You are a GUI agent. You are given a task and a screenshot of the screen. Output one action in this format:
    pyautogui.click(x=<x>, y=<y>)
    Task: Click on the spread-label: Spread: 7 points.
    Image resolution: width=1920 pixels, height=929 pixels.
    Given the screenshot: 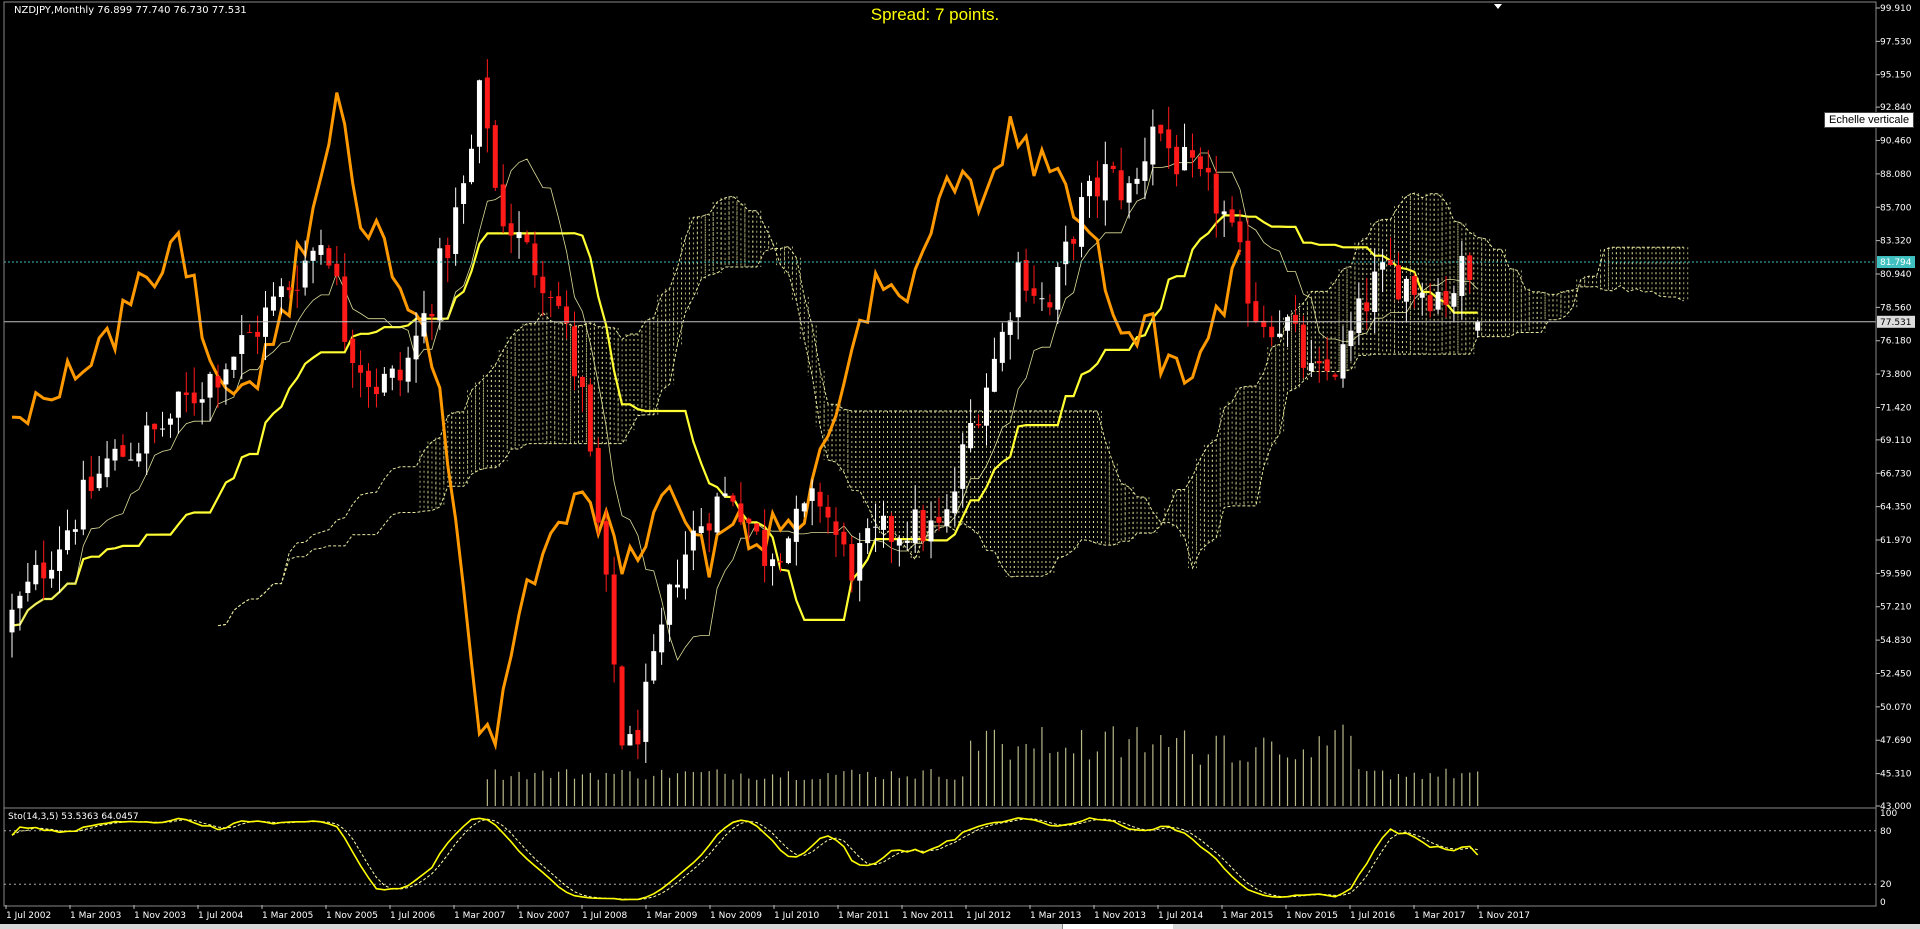 What is the action you would take?
    pyautogui.click(x=935, y=14)
    